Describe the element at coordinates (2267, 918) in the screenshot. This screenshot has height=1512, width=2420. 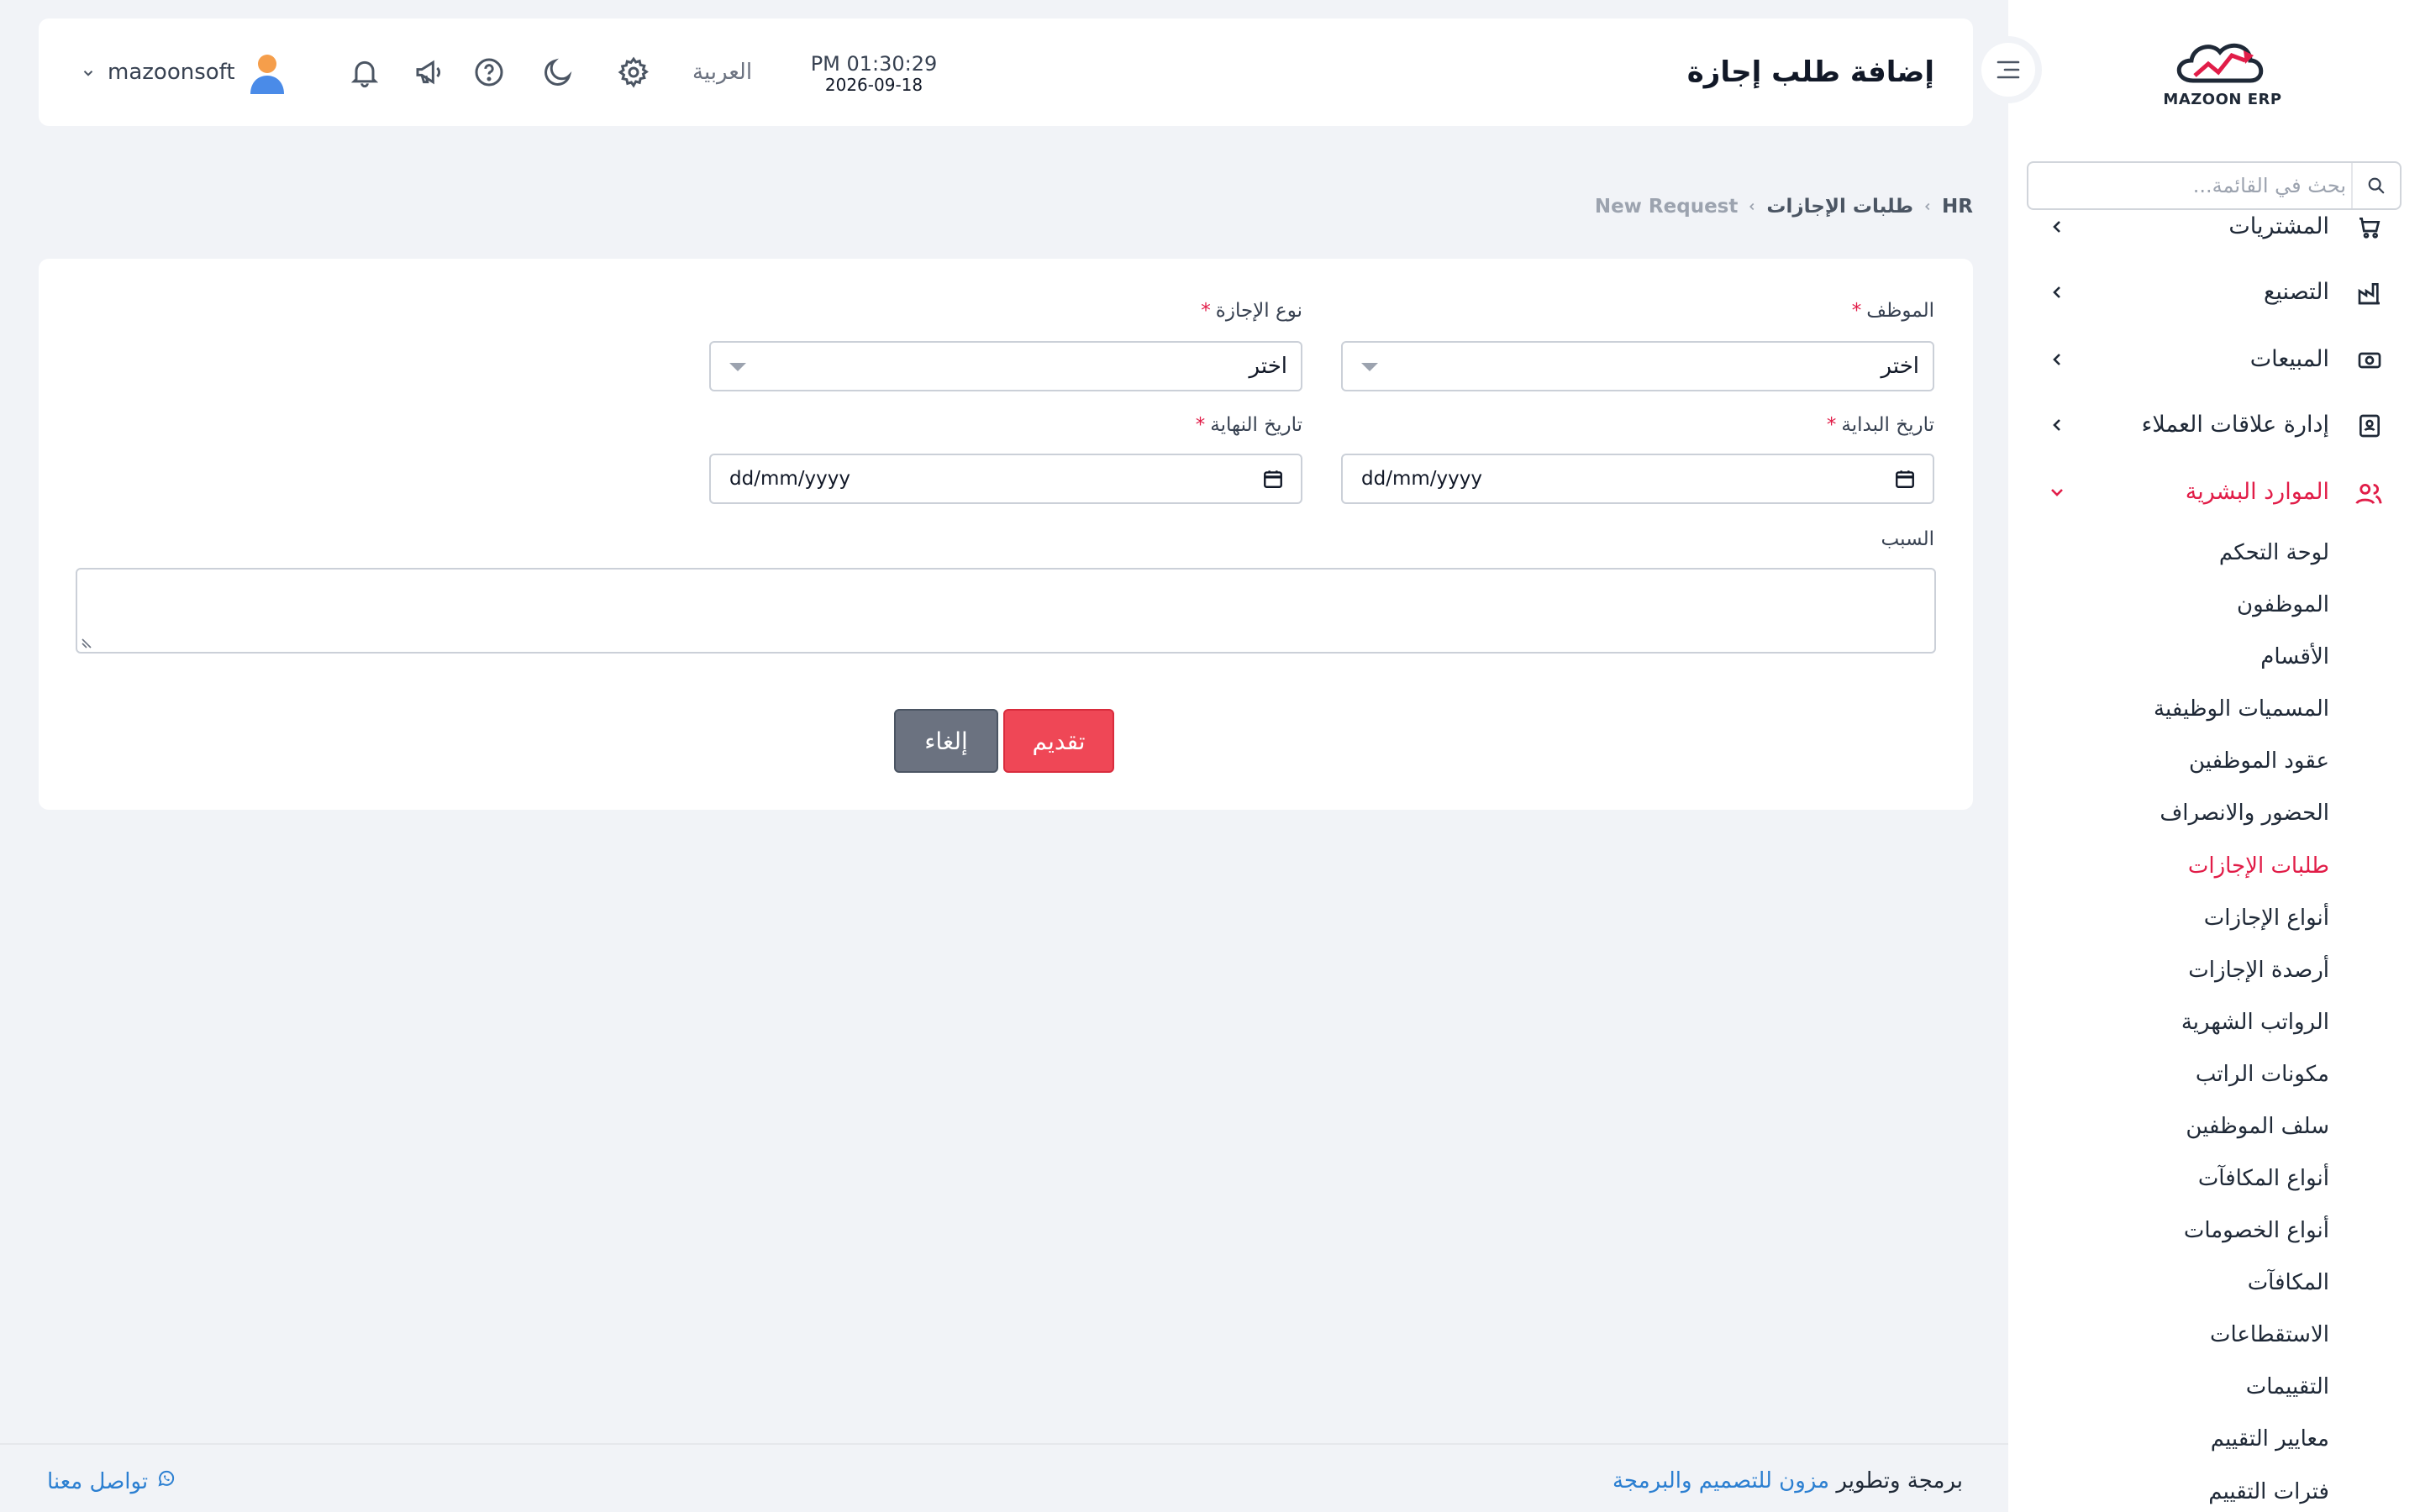
I see `sidebar-subitem-leave-types: أنواع الإجازات` at that location.